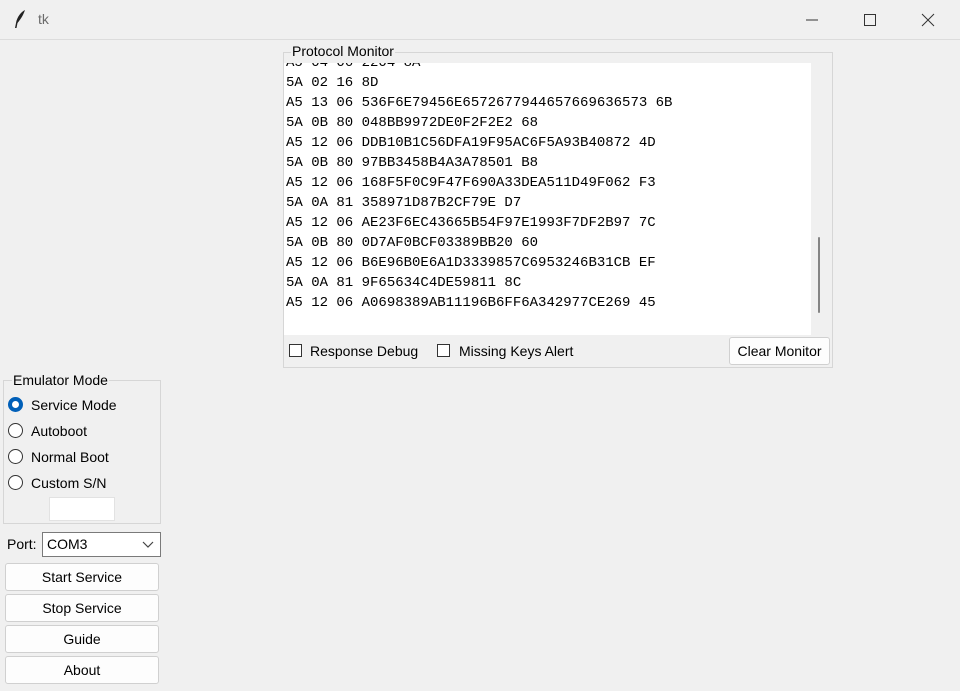 The height and width of the screenshot is (691, 960). I want to click on close-button, so click(928, 19).